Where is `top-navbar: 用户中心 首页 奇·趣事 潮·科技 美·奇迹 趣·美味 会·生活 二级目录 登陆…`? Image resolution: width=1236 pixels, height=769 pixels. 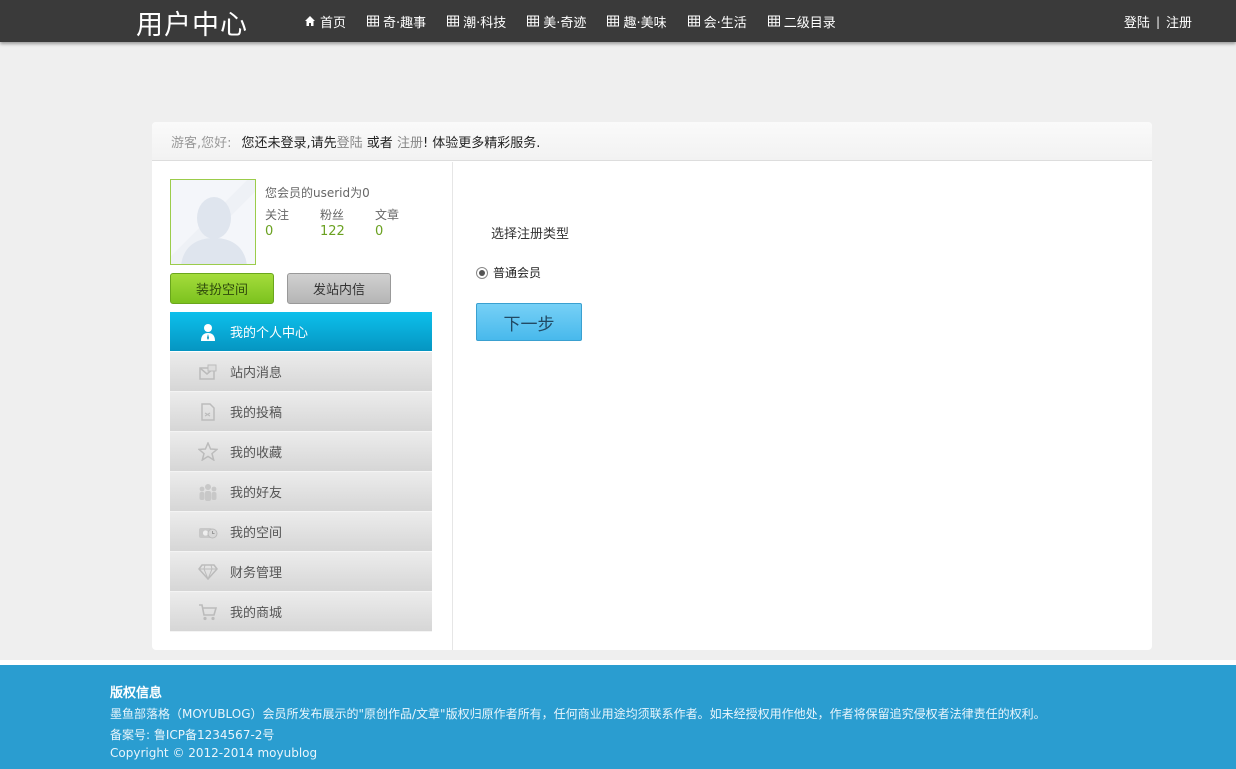 top-navbar: 用户中心 首页 奇·趣事 潮·科技 美·奇迹 趣·美味 会·生活 二级目录 登陆… is located at coordinates (618, 21).